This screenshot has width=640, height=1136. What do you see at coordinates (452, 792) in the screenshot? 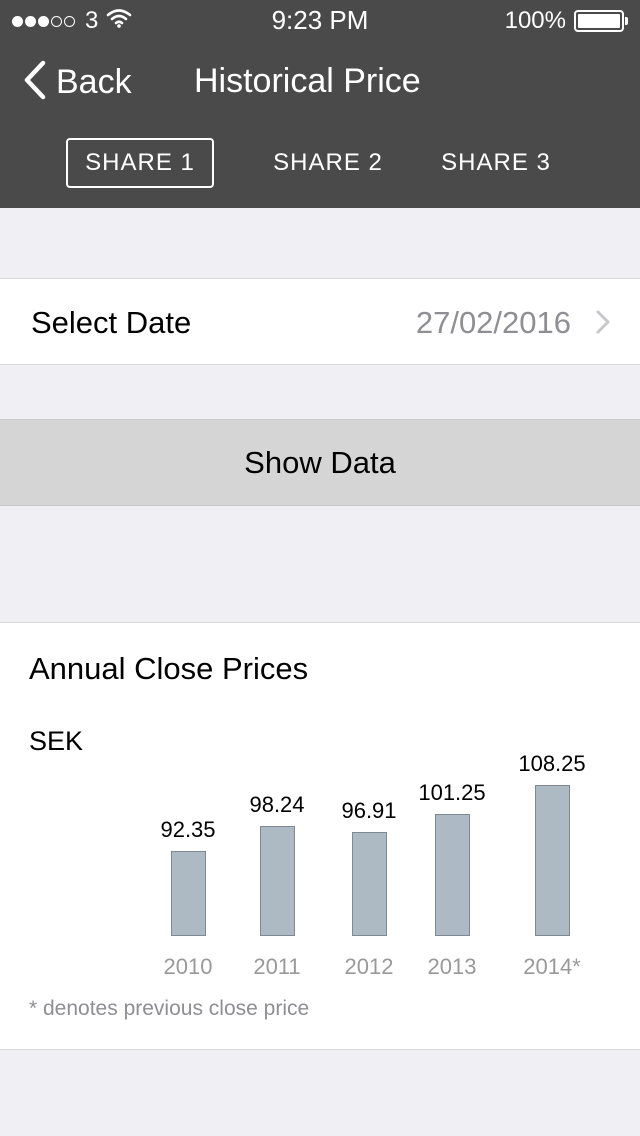
I see `bar-value-label: 101.25` at bounding box center [452, 792].